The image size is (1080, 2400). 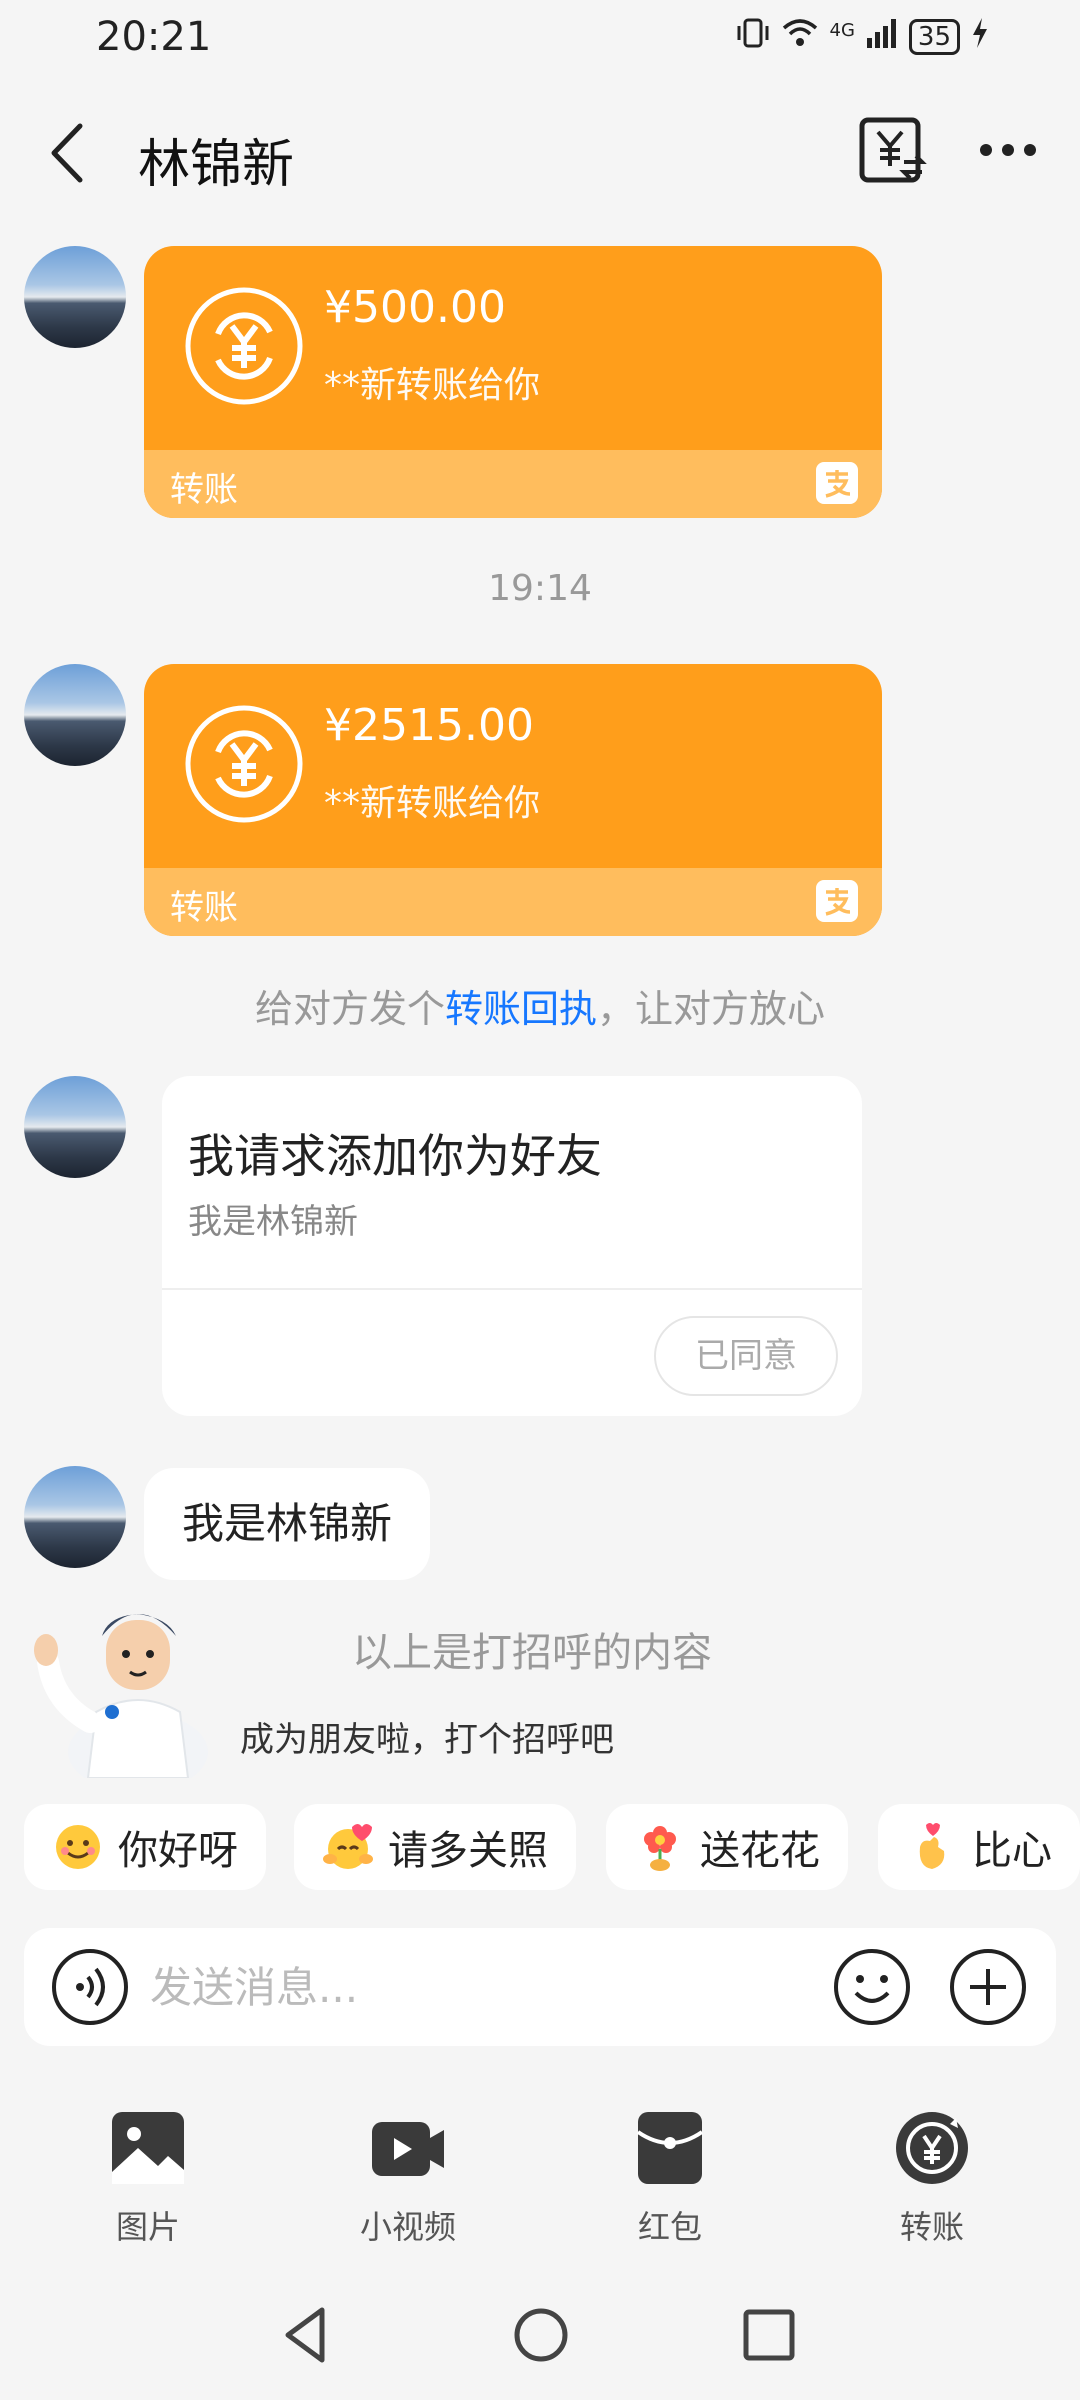 I want to click on transfer-amount: ¥2515.00, so click(x=429, y=725).